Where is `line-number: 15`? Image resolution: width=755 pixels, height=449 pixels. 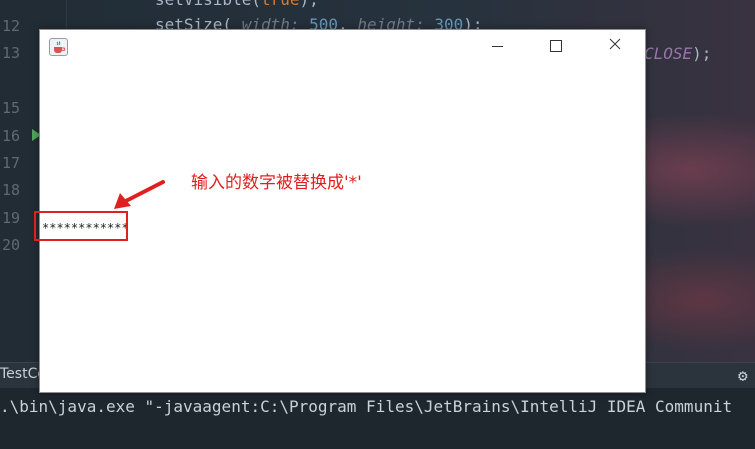
line-number: 15 is located at coordinates (10, 108).